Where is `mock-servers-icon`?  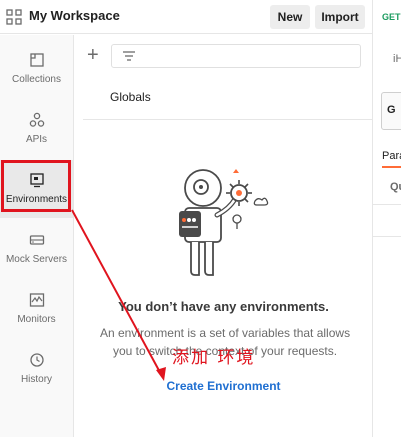 mock-servers-icon is located at coordinates (36, 240).